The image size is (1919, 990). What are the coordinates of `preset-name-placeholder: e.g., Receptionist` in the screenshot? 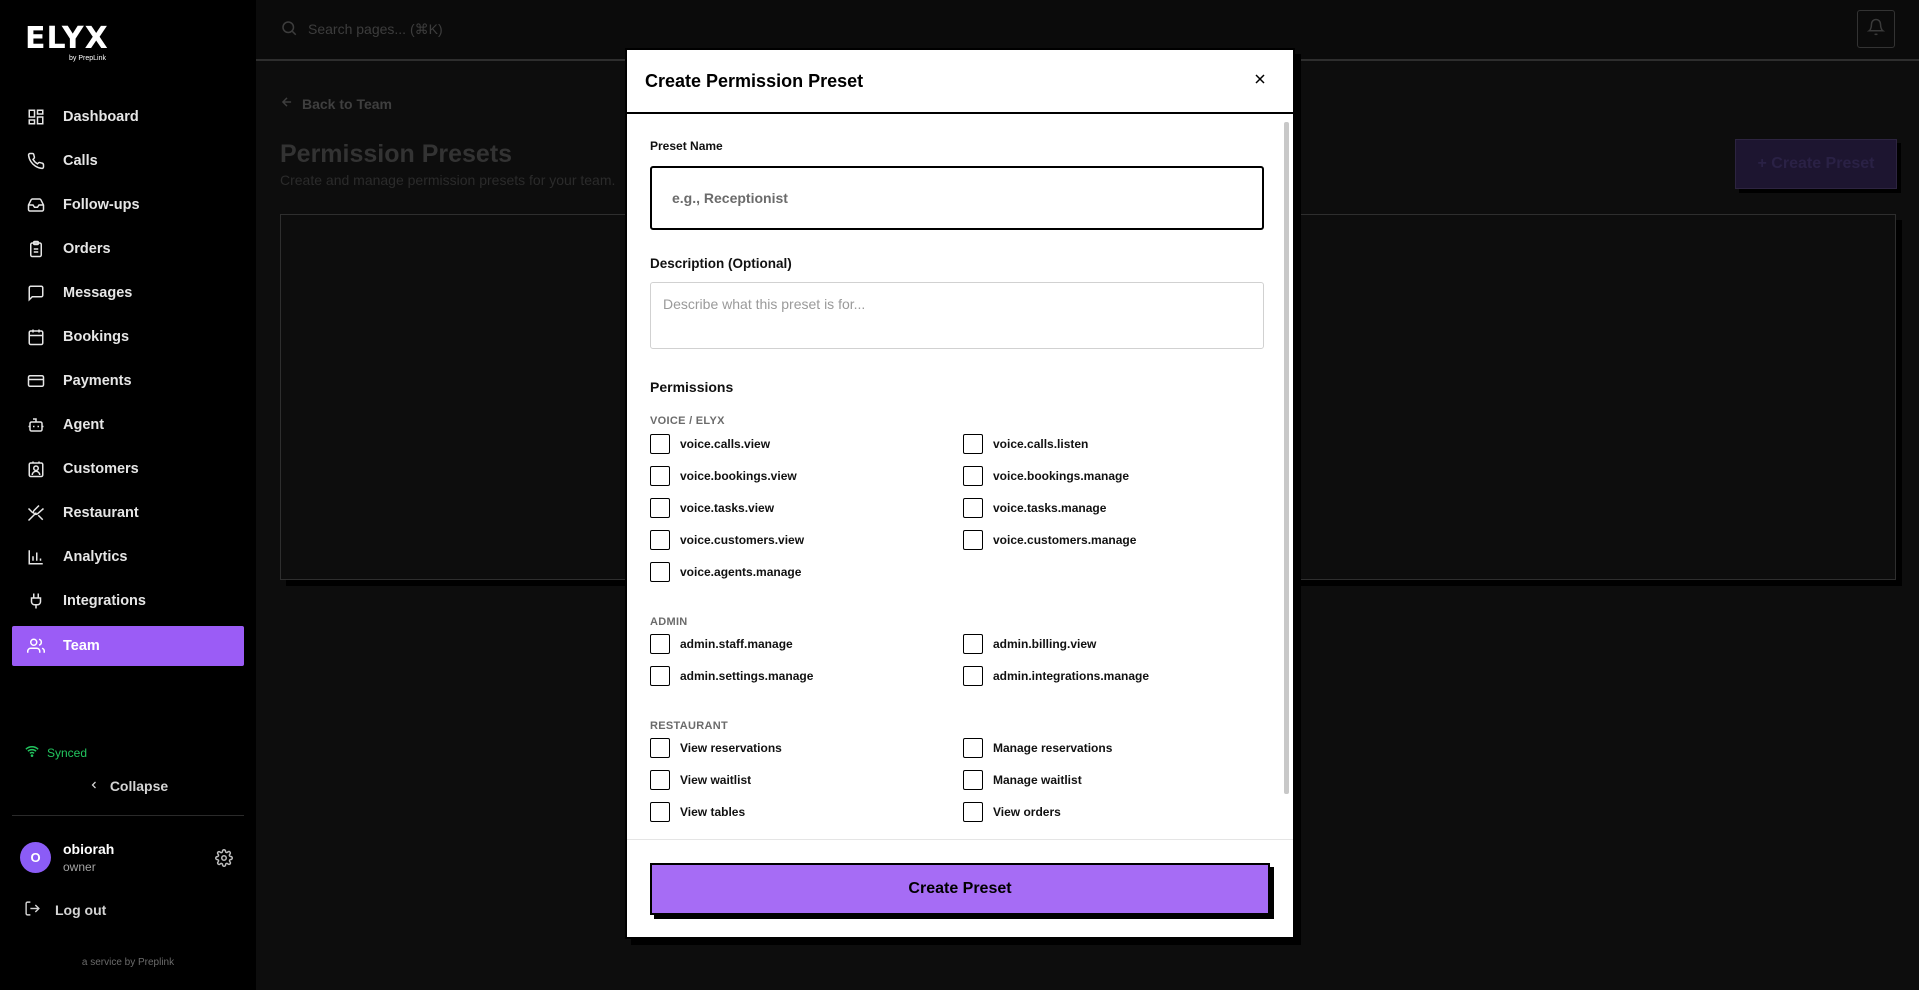 It's located at (730, 198).